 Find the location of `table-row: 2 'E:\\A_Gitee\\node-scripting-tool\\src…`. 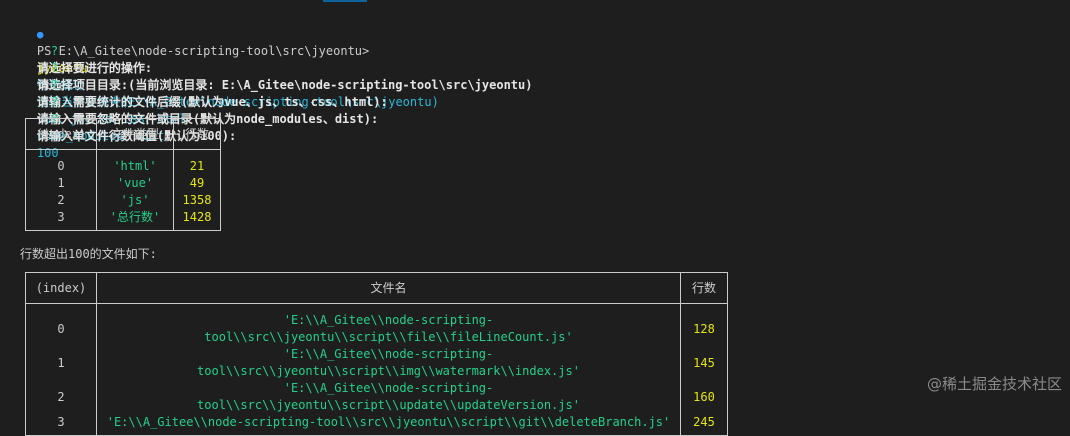

table-row: 2 'E:\\A_Gitee\\node-scripting-tool\\src… is located at coordinates (376, 397).